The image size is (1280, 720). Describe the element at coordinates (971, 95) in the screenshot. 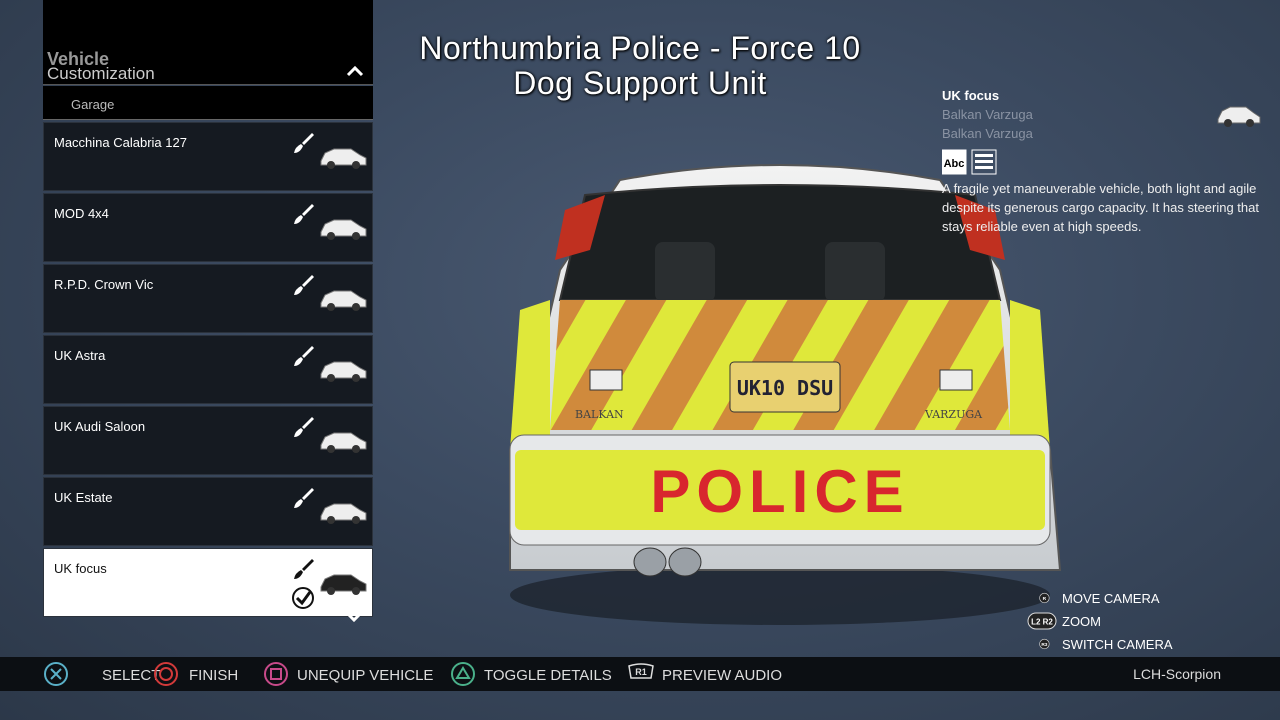

I see `details-name: UK focus` at that location.